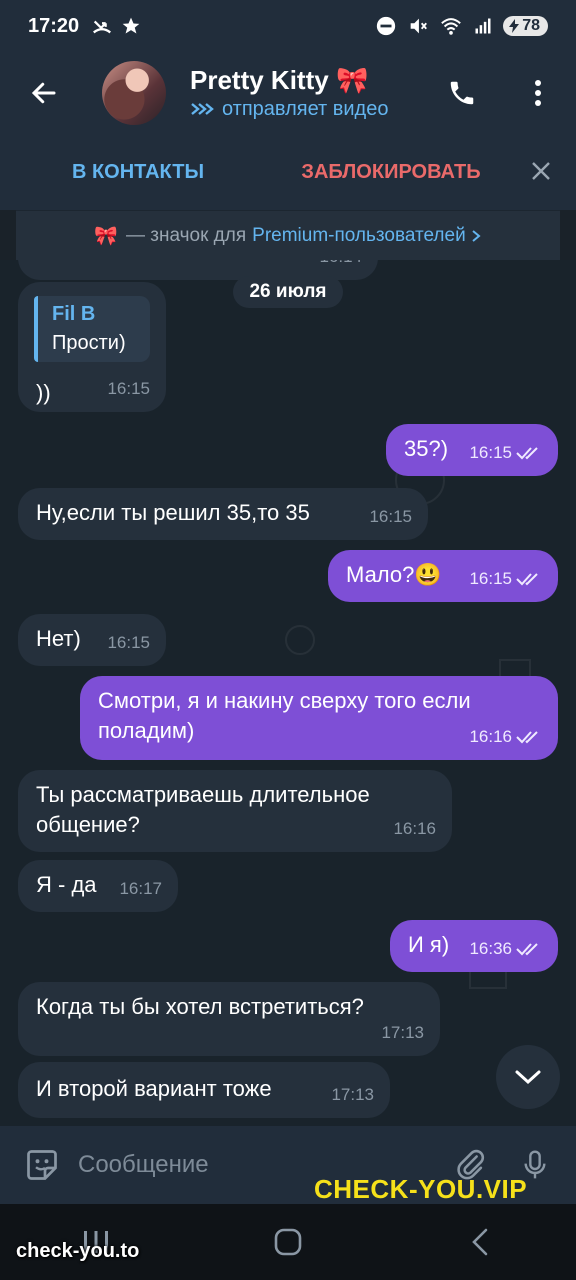  Describe the element at coordinates (288, 292) in the screenshot. I see `date-separator: 26 июля` at that location.